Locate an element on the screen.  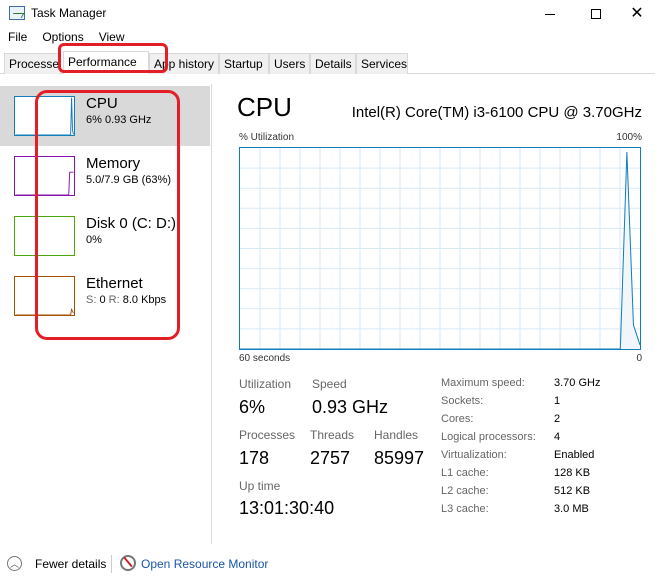
tab-details: Details is located at coordinates (333, 63).